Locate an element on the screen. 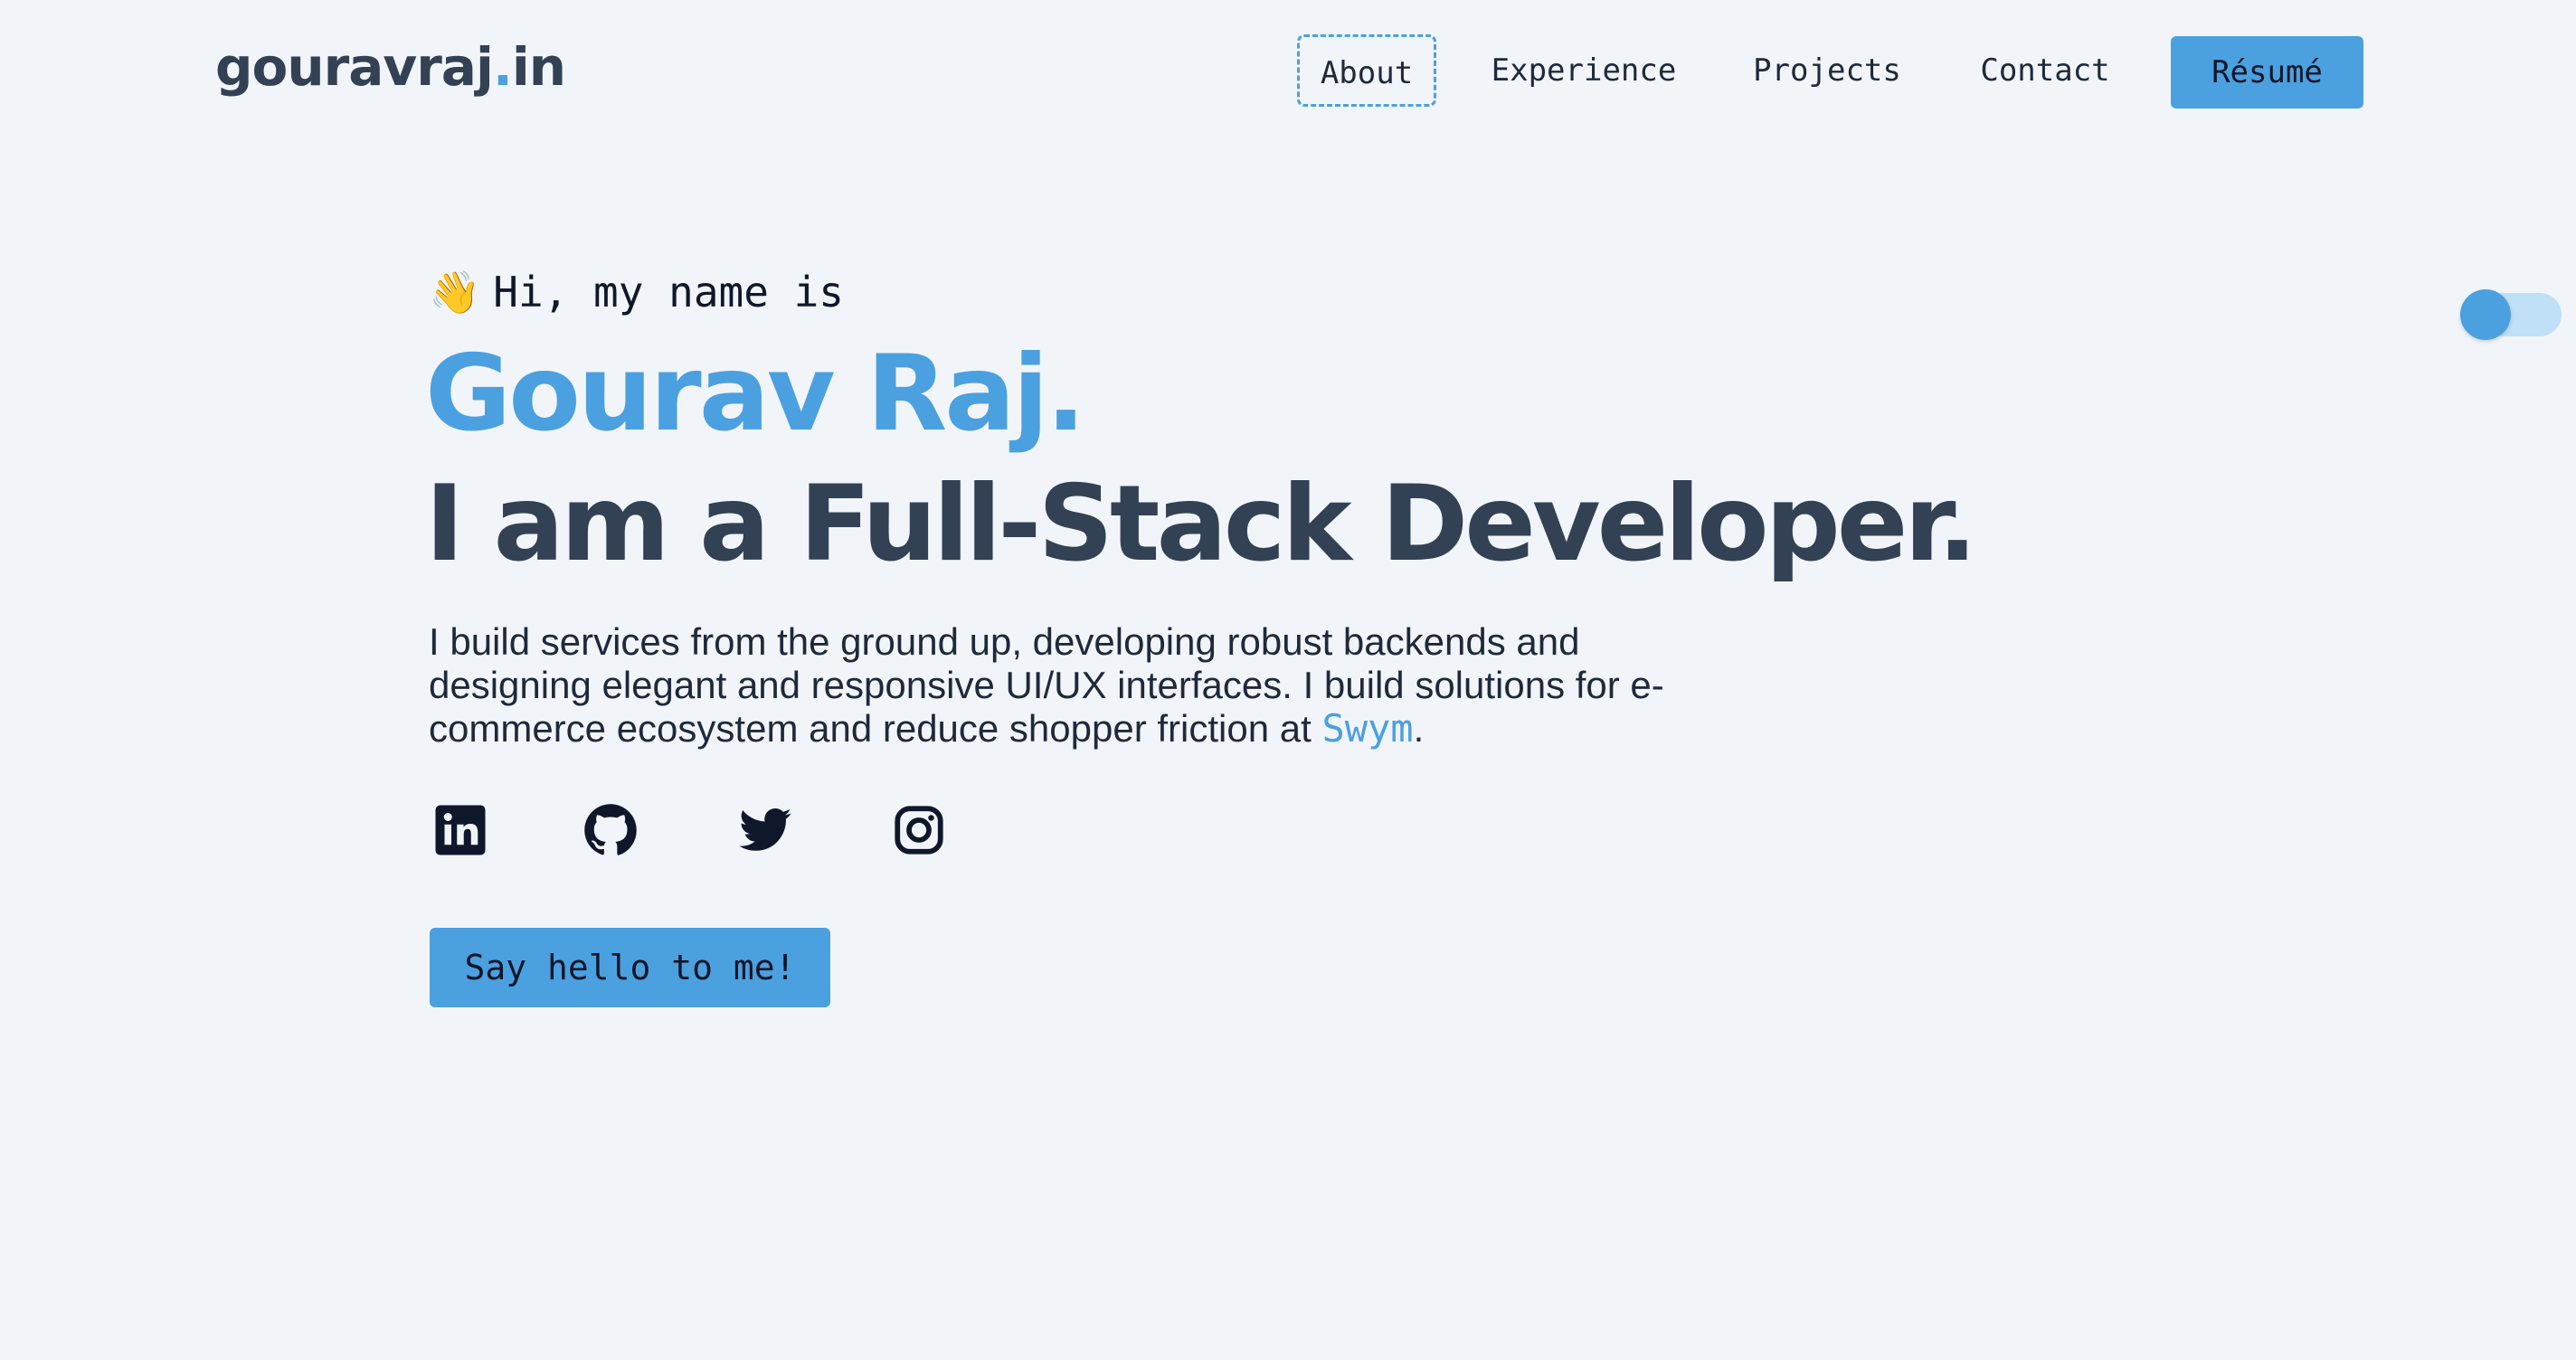 This screenshot has height=1360, width=2576. logo-tld: in is located at coordinates (538, 67).